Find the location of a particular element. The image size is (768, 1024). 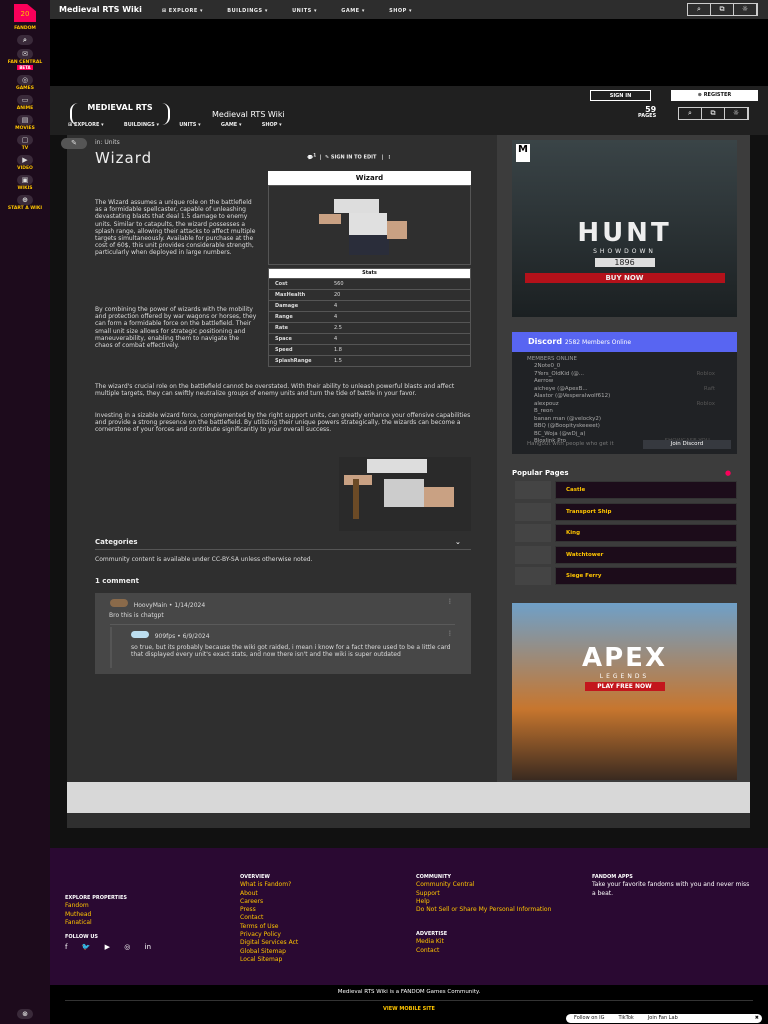

popular-page-link: Castle is located at coordinates (646, 490).